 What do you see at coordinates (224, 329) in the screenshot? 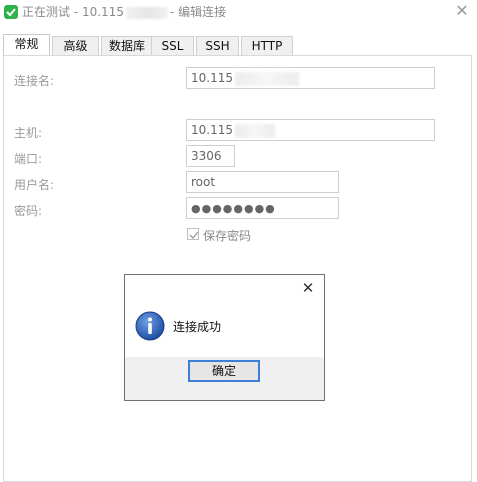
I see `dialog-body: 连接成功` at bounding box center [224, 329].